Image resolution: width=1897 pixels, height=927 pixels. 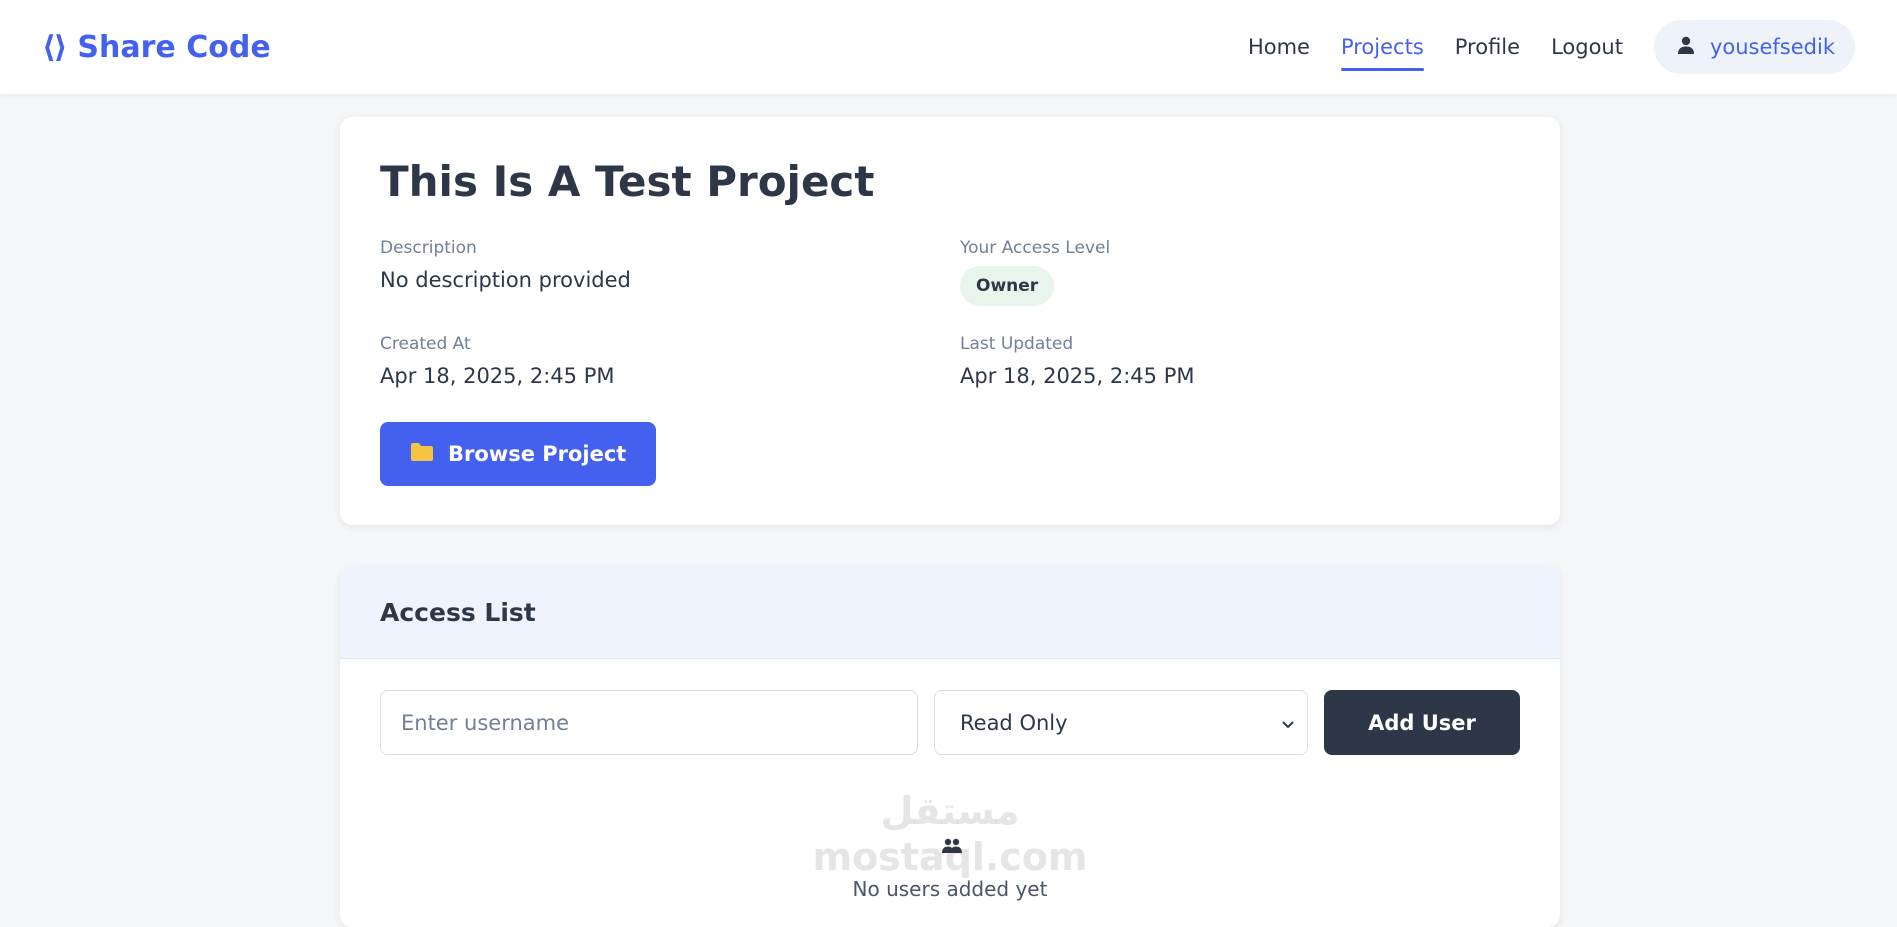 What do you see at coordinates (1035, 248) in the screenshot?
I see `access-level-label: Your Access Level` at bounding box center [1035, 248].